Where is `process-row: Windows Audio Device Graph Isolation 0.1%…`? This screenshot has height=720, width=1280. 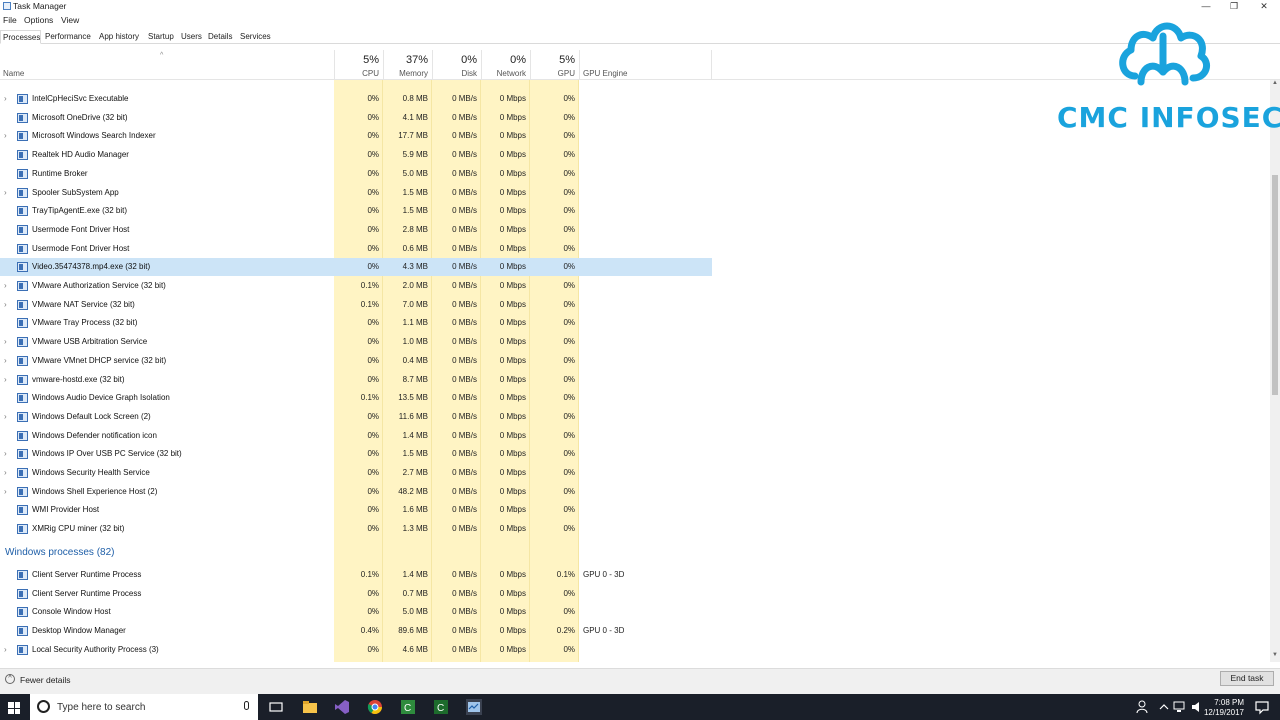
process-row: Windows Audio Device Graph Isolation 0.1%… is located at coordinates (356, 398).